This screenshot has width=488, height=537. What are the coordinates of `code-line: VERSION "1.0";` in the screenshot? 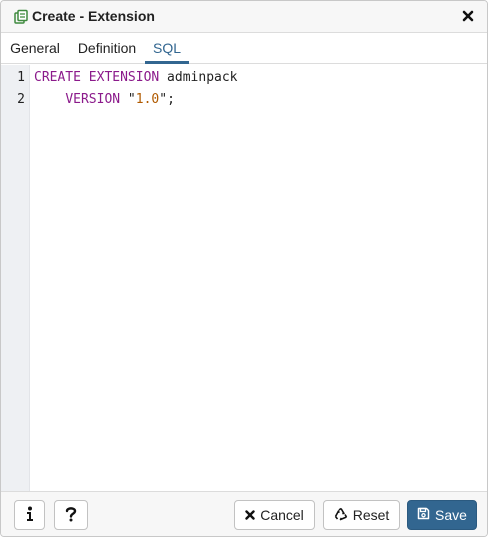 It's located at (104, 99).